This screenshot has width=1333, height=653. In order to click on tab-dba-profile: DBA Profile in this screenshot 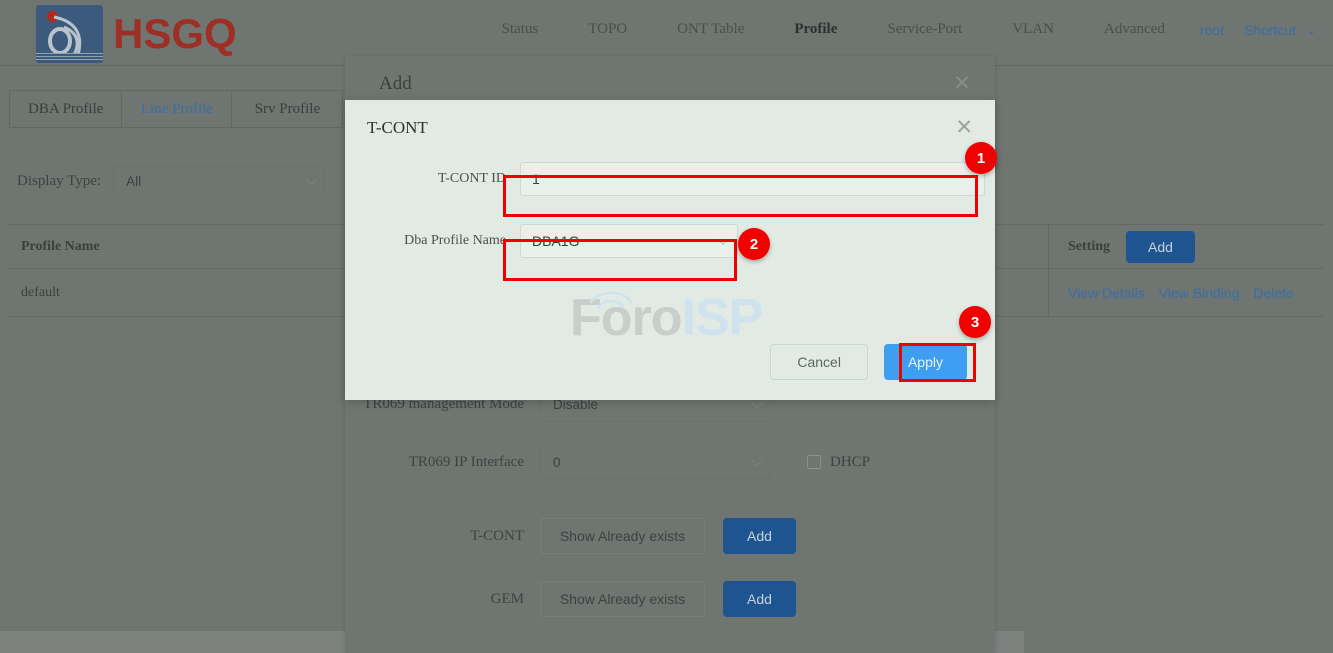, I will do `click(66, 109)`.